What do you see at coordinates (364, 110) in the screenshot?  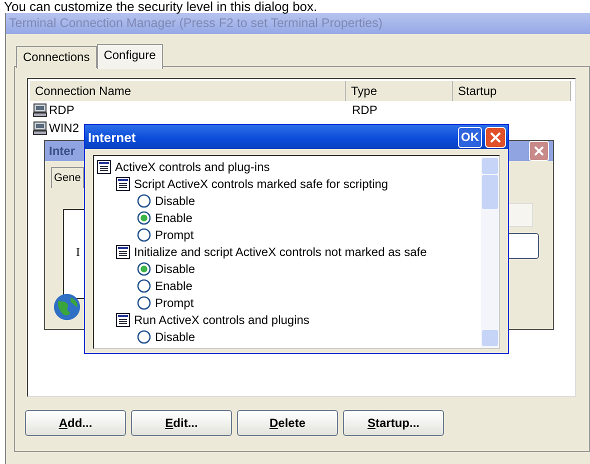 I see `table-cell-text: RDP` at bounding box center [364, 110].